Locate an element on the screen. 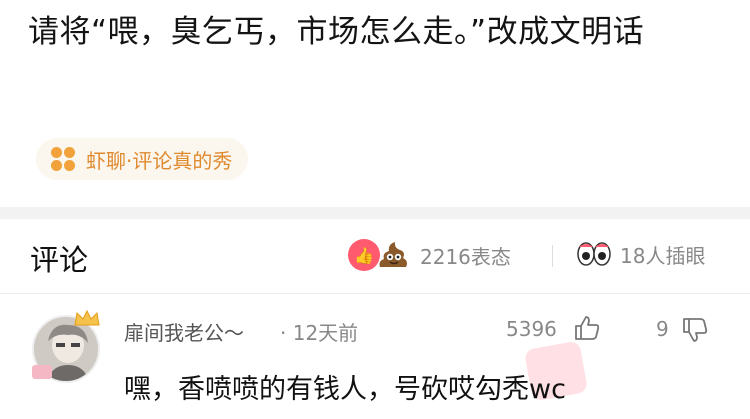  thumbs-down-icon is located at coordinates (695, 330).